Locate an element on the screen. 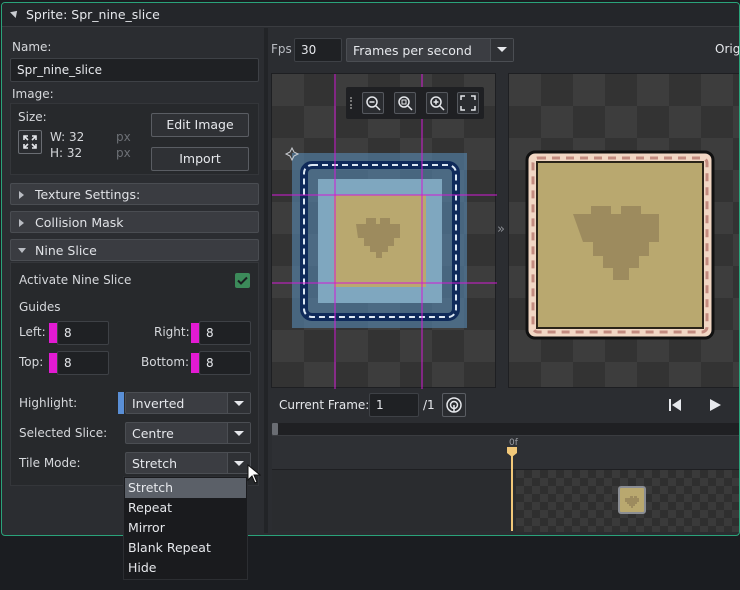 The width and height of the screenshot is (740, 590). top-guide-field: 8 is located at coordinates (83, 363).